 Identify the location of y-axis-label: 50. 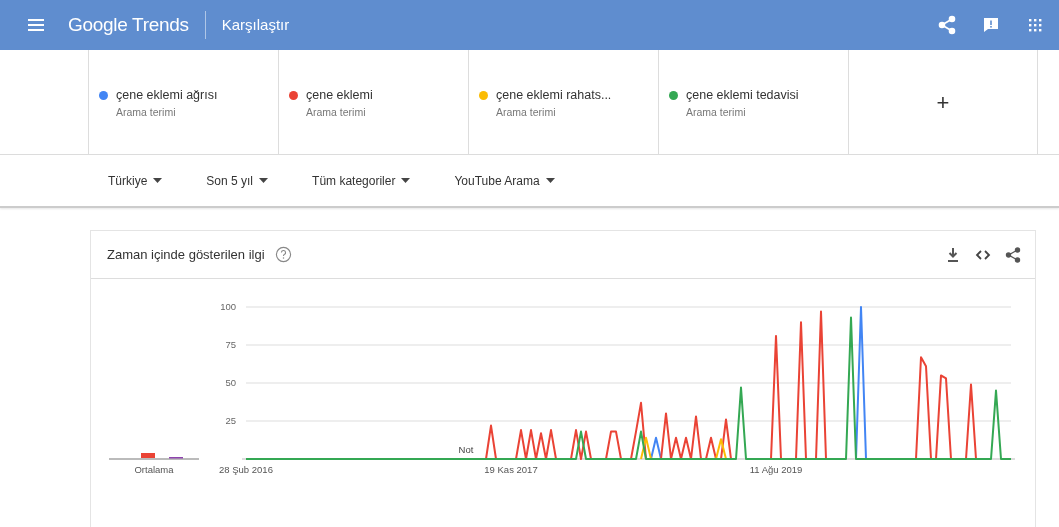
(230, 382).